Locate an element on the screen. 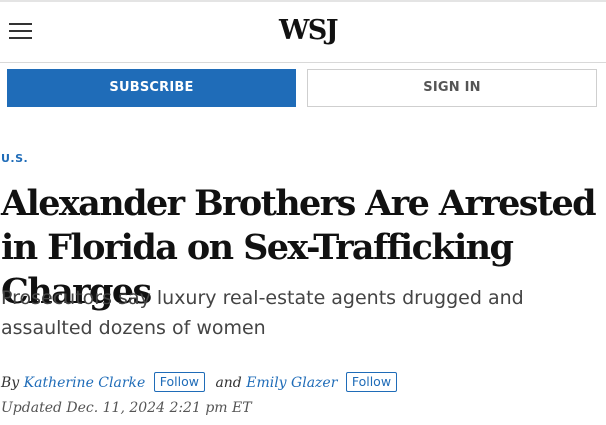  follow-button-emily-glazer: Follow is located at coordinates (371, 382).